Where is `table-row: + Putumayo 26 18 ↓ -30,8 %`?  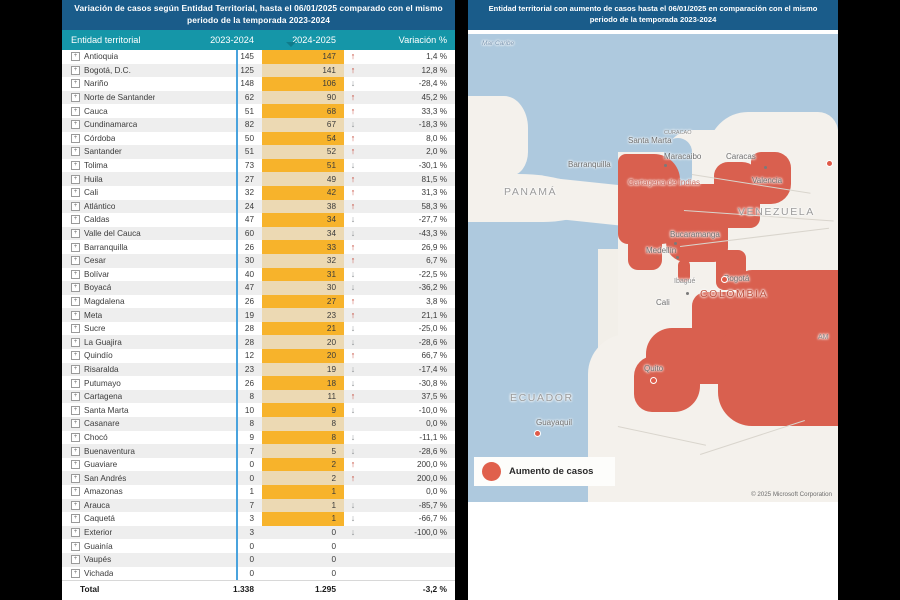
table-row: + Putumayo 26 18 ↓ -30,8 % is located at coordinates (258, 383).